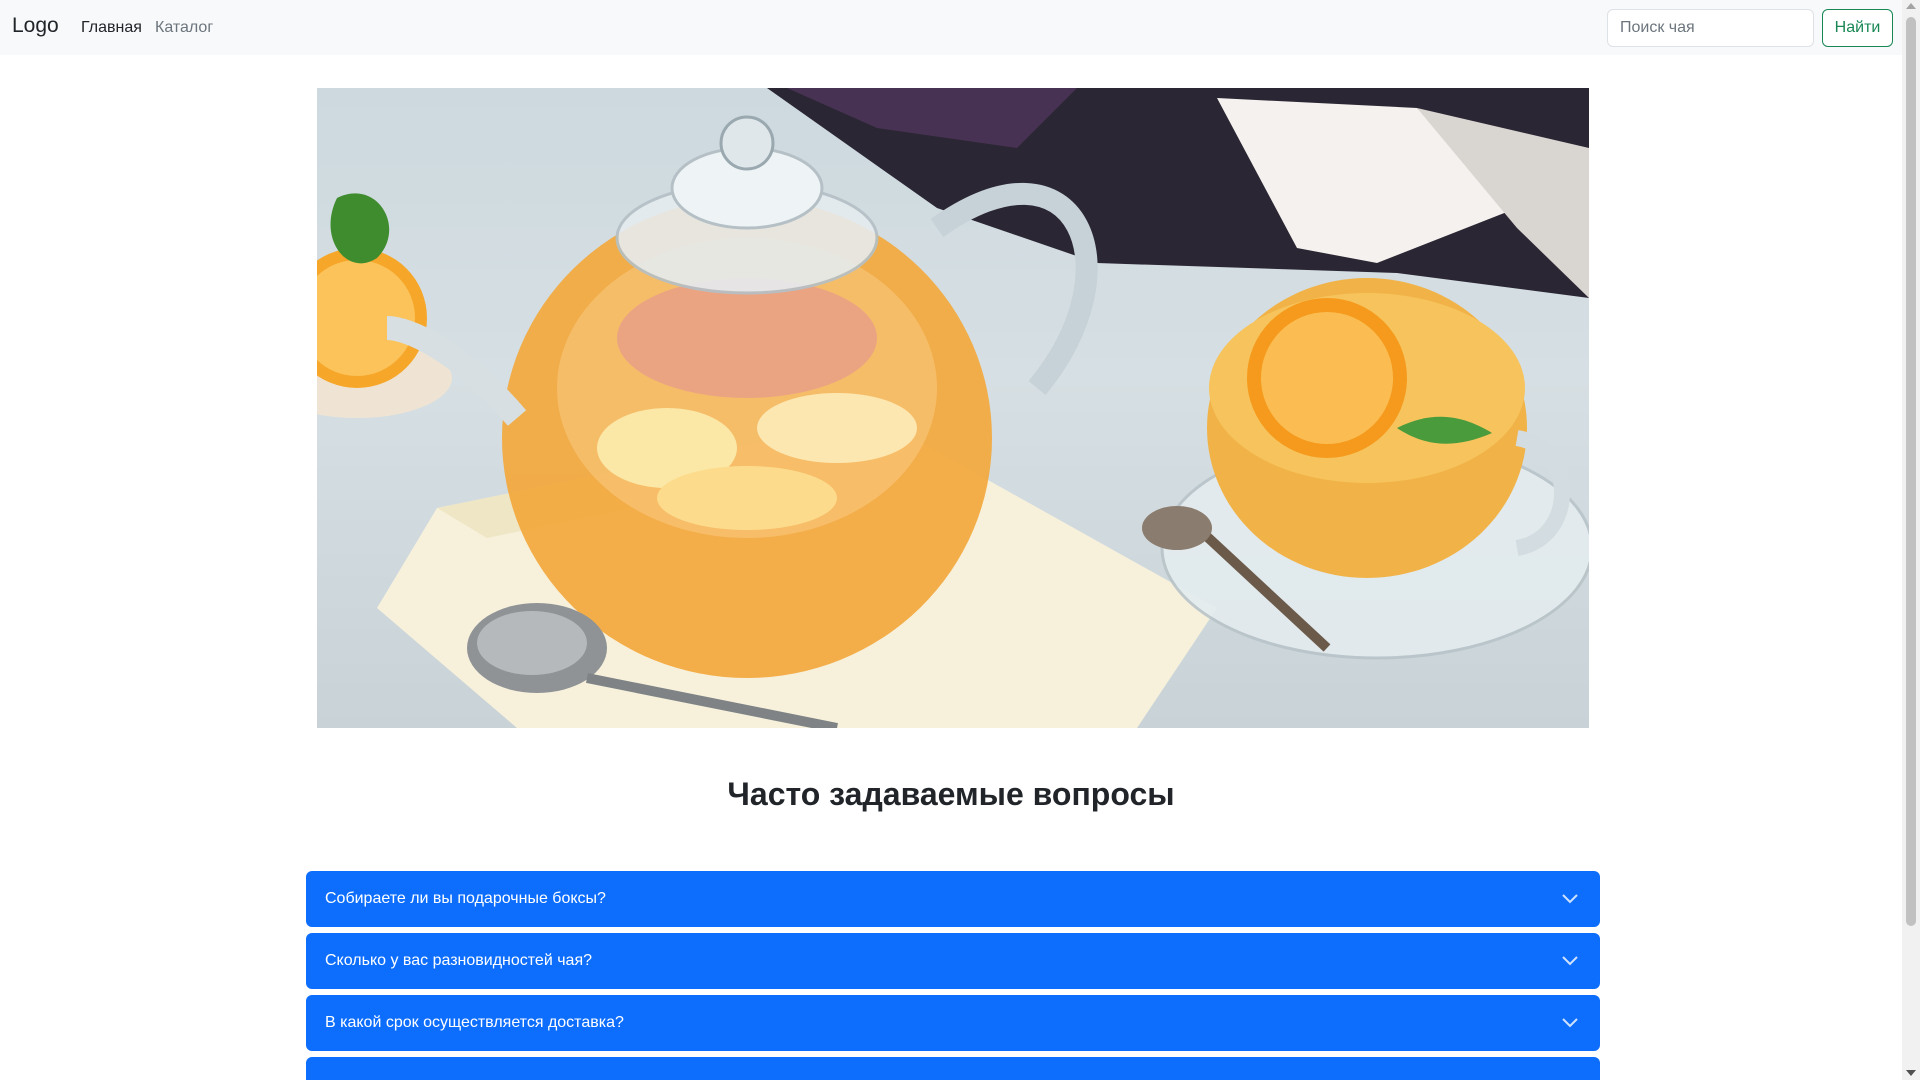  What do you see at coordinates (953, 1023) in the screenshot?
I see `accordion-item-delivery-time: В какой срок осуществляется доставка?` at bounding box center [953, 1023].